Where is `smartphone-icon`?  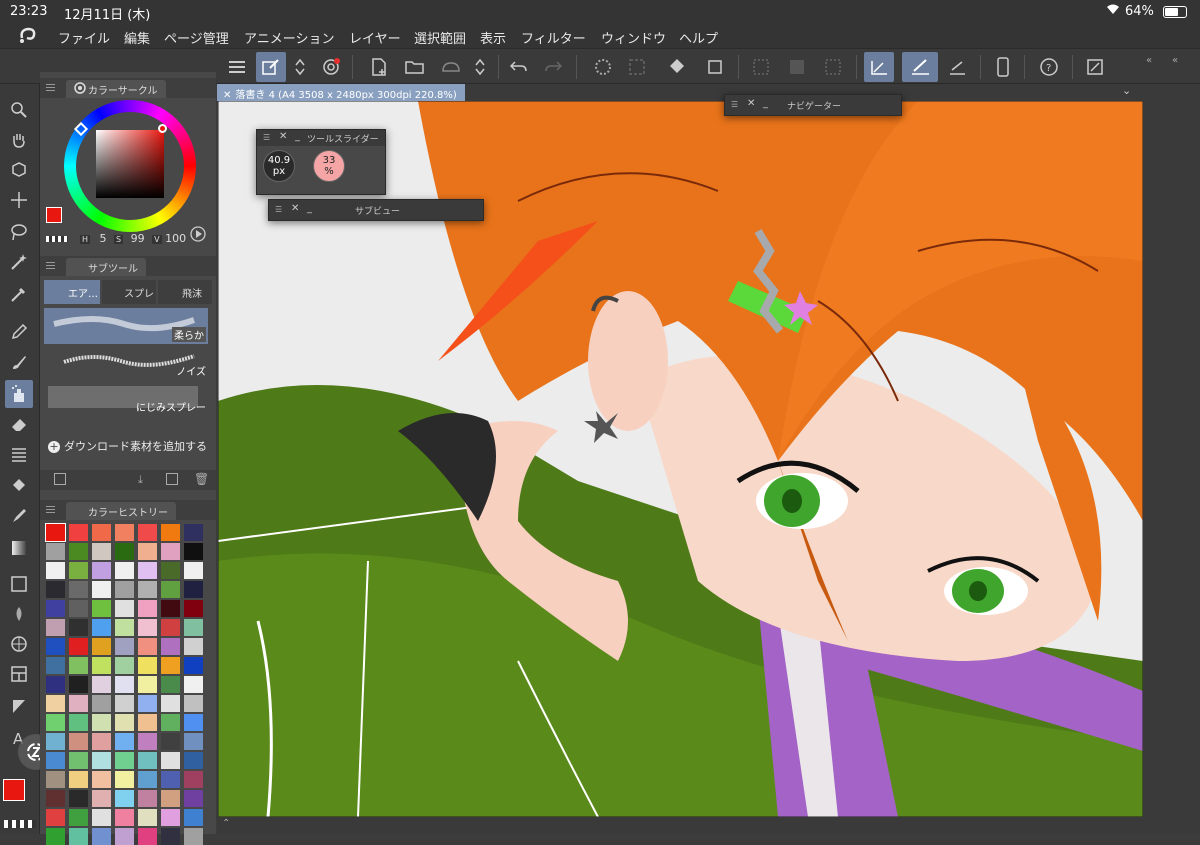 smartphone-icon is located at coordinates (1003, 67).